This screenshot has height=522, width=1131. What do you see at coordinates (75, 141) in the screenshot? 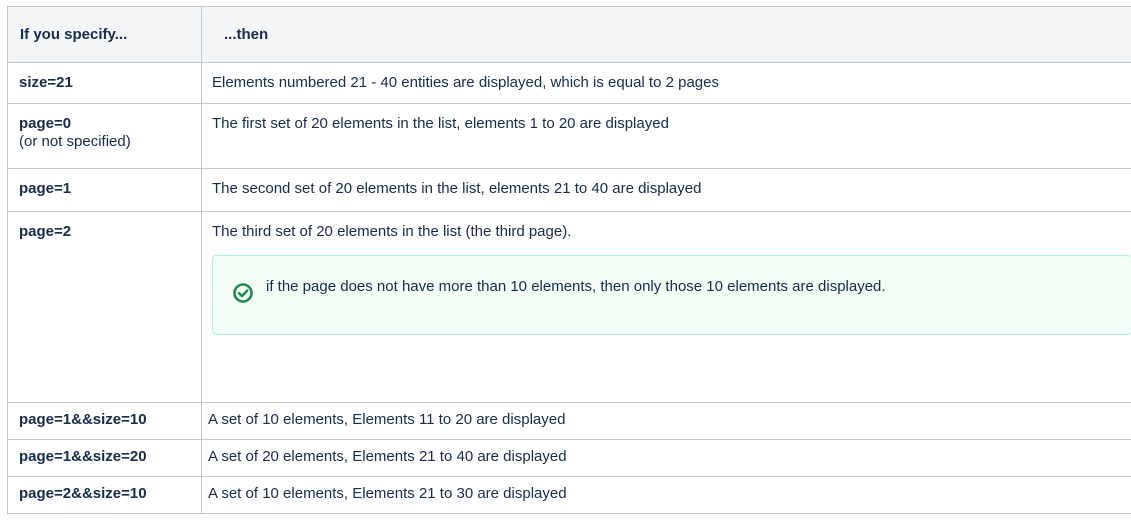
I see `param-note: (or not specified)` at bounding box center [75, 141].